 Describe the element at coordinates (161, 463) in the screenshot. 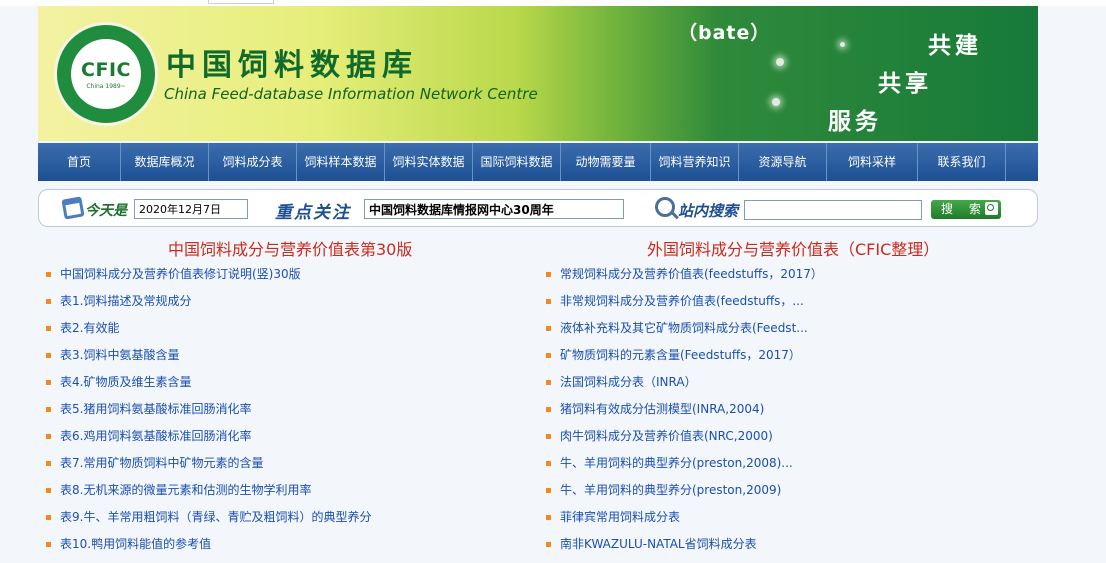

I see `list-item-link: 表7.常用矿物质饲料中矿物元素的含量` at that location.